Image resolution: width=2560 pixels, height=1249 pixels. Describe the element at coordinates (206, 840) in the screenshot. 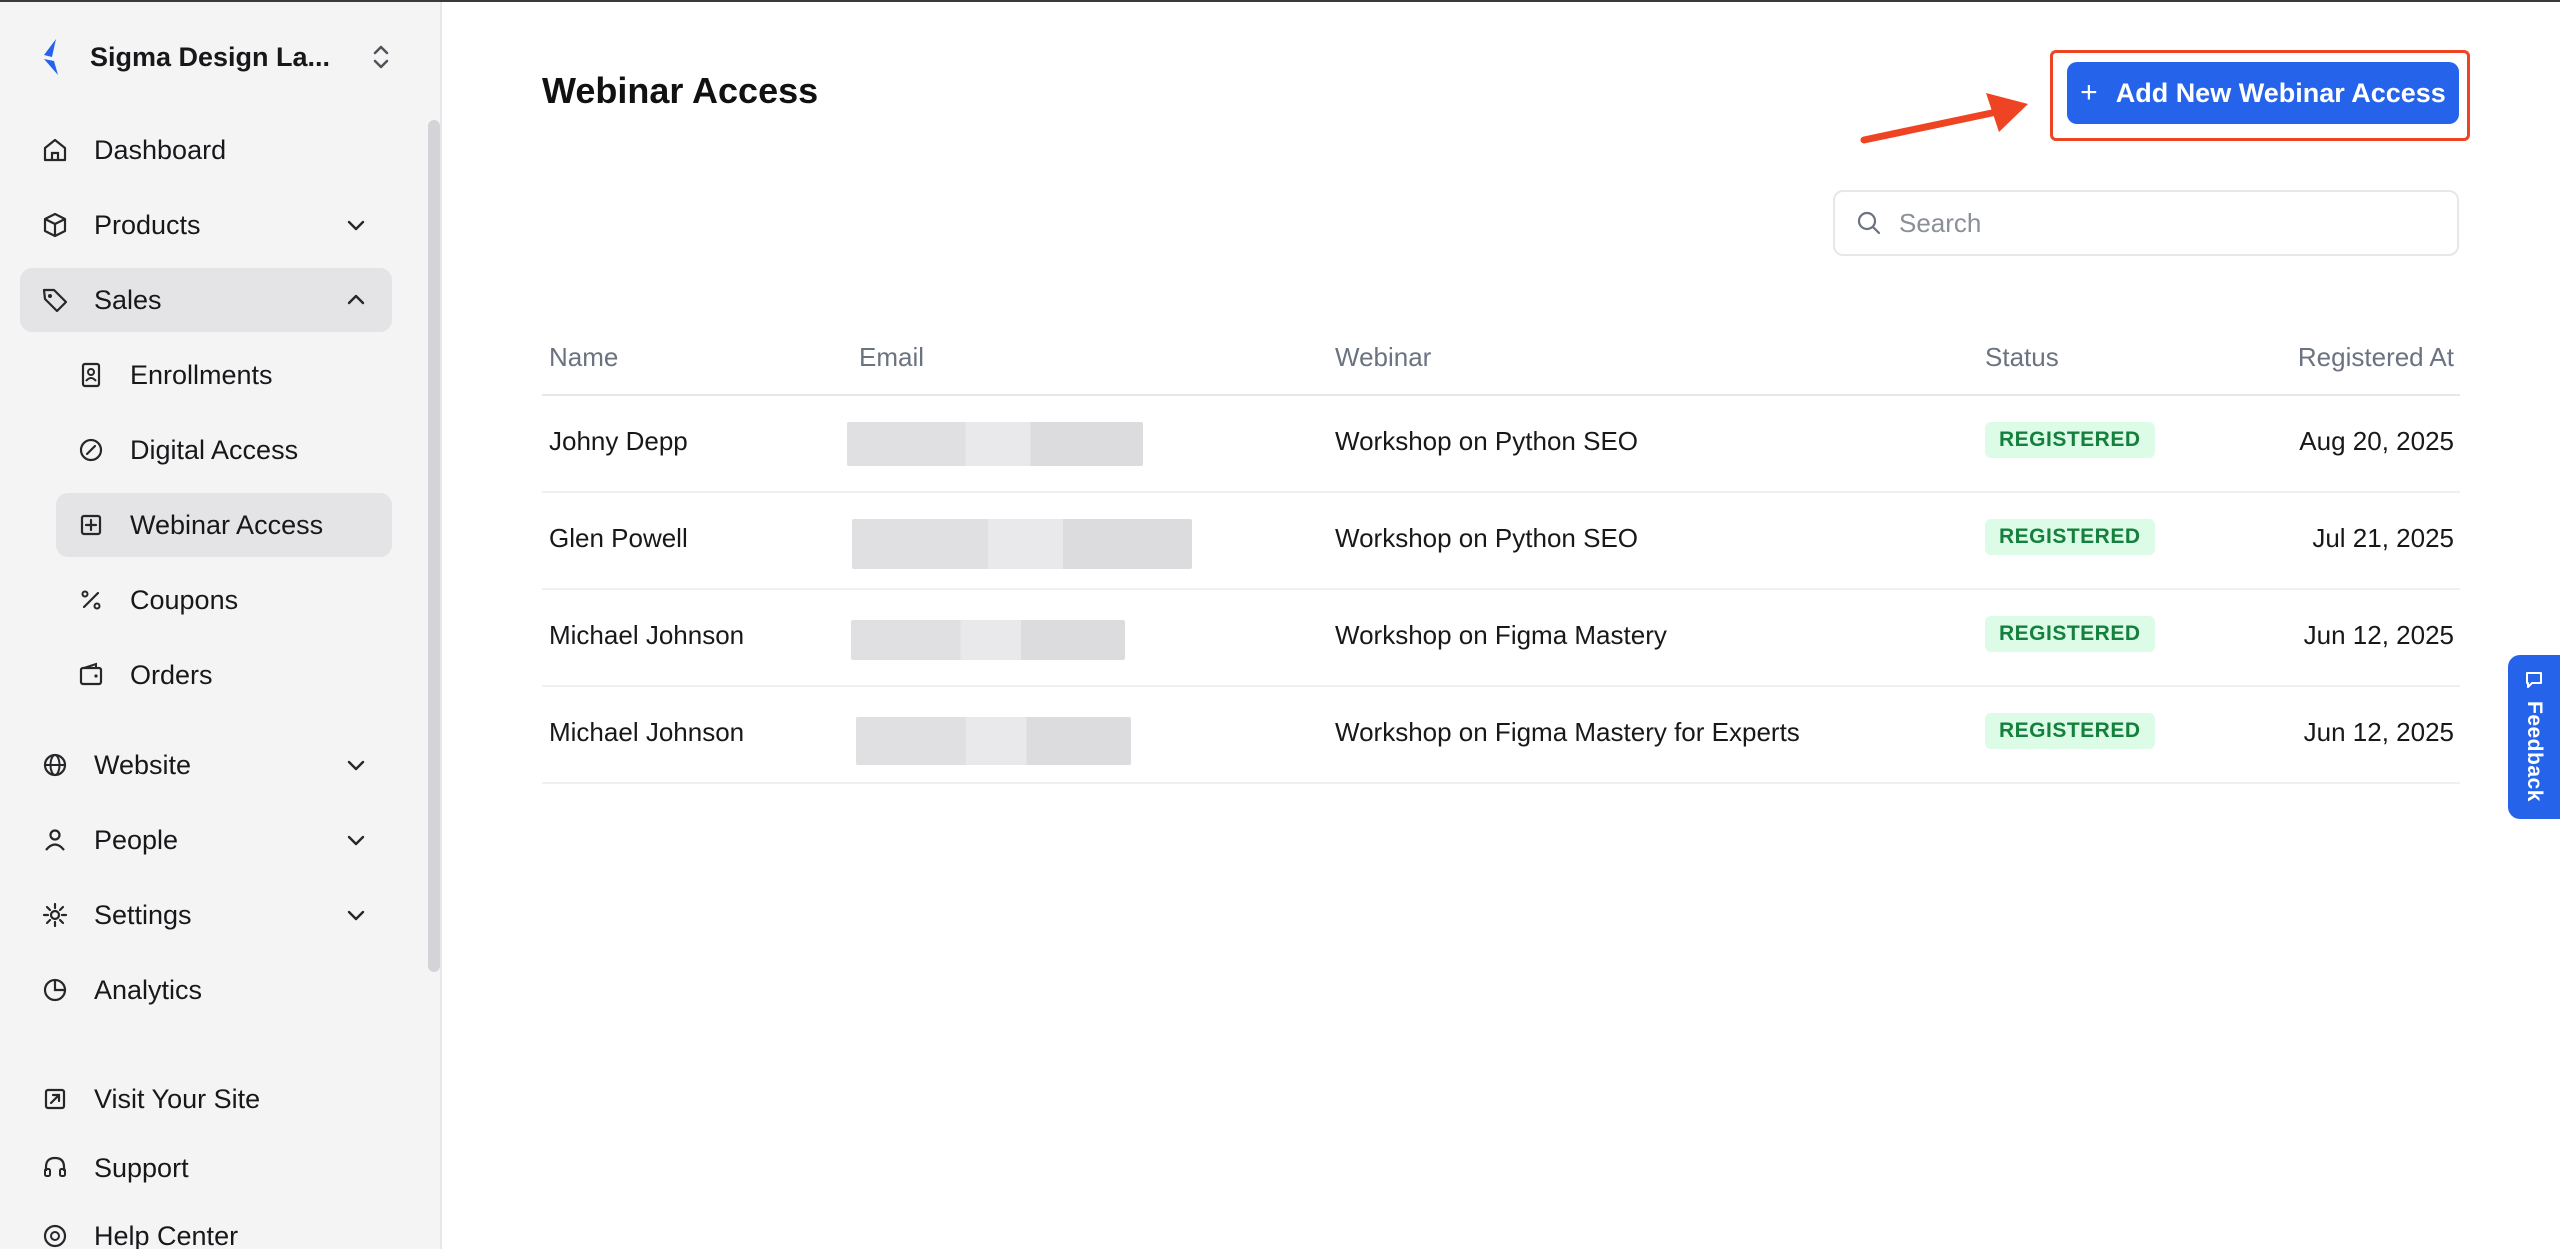

I see `sidebar-item-people: People` at that location.